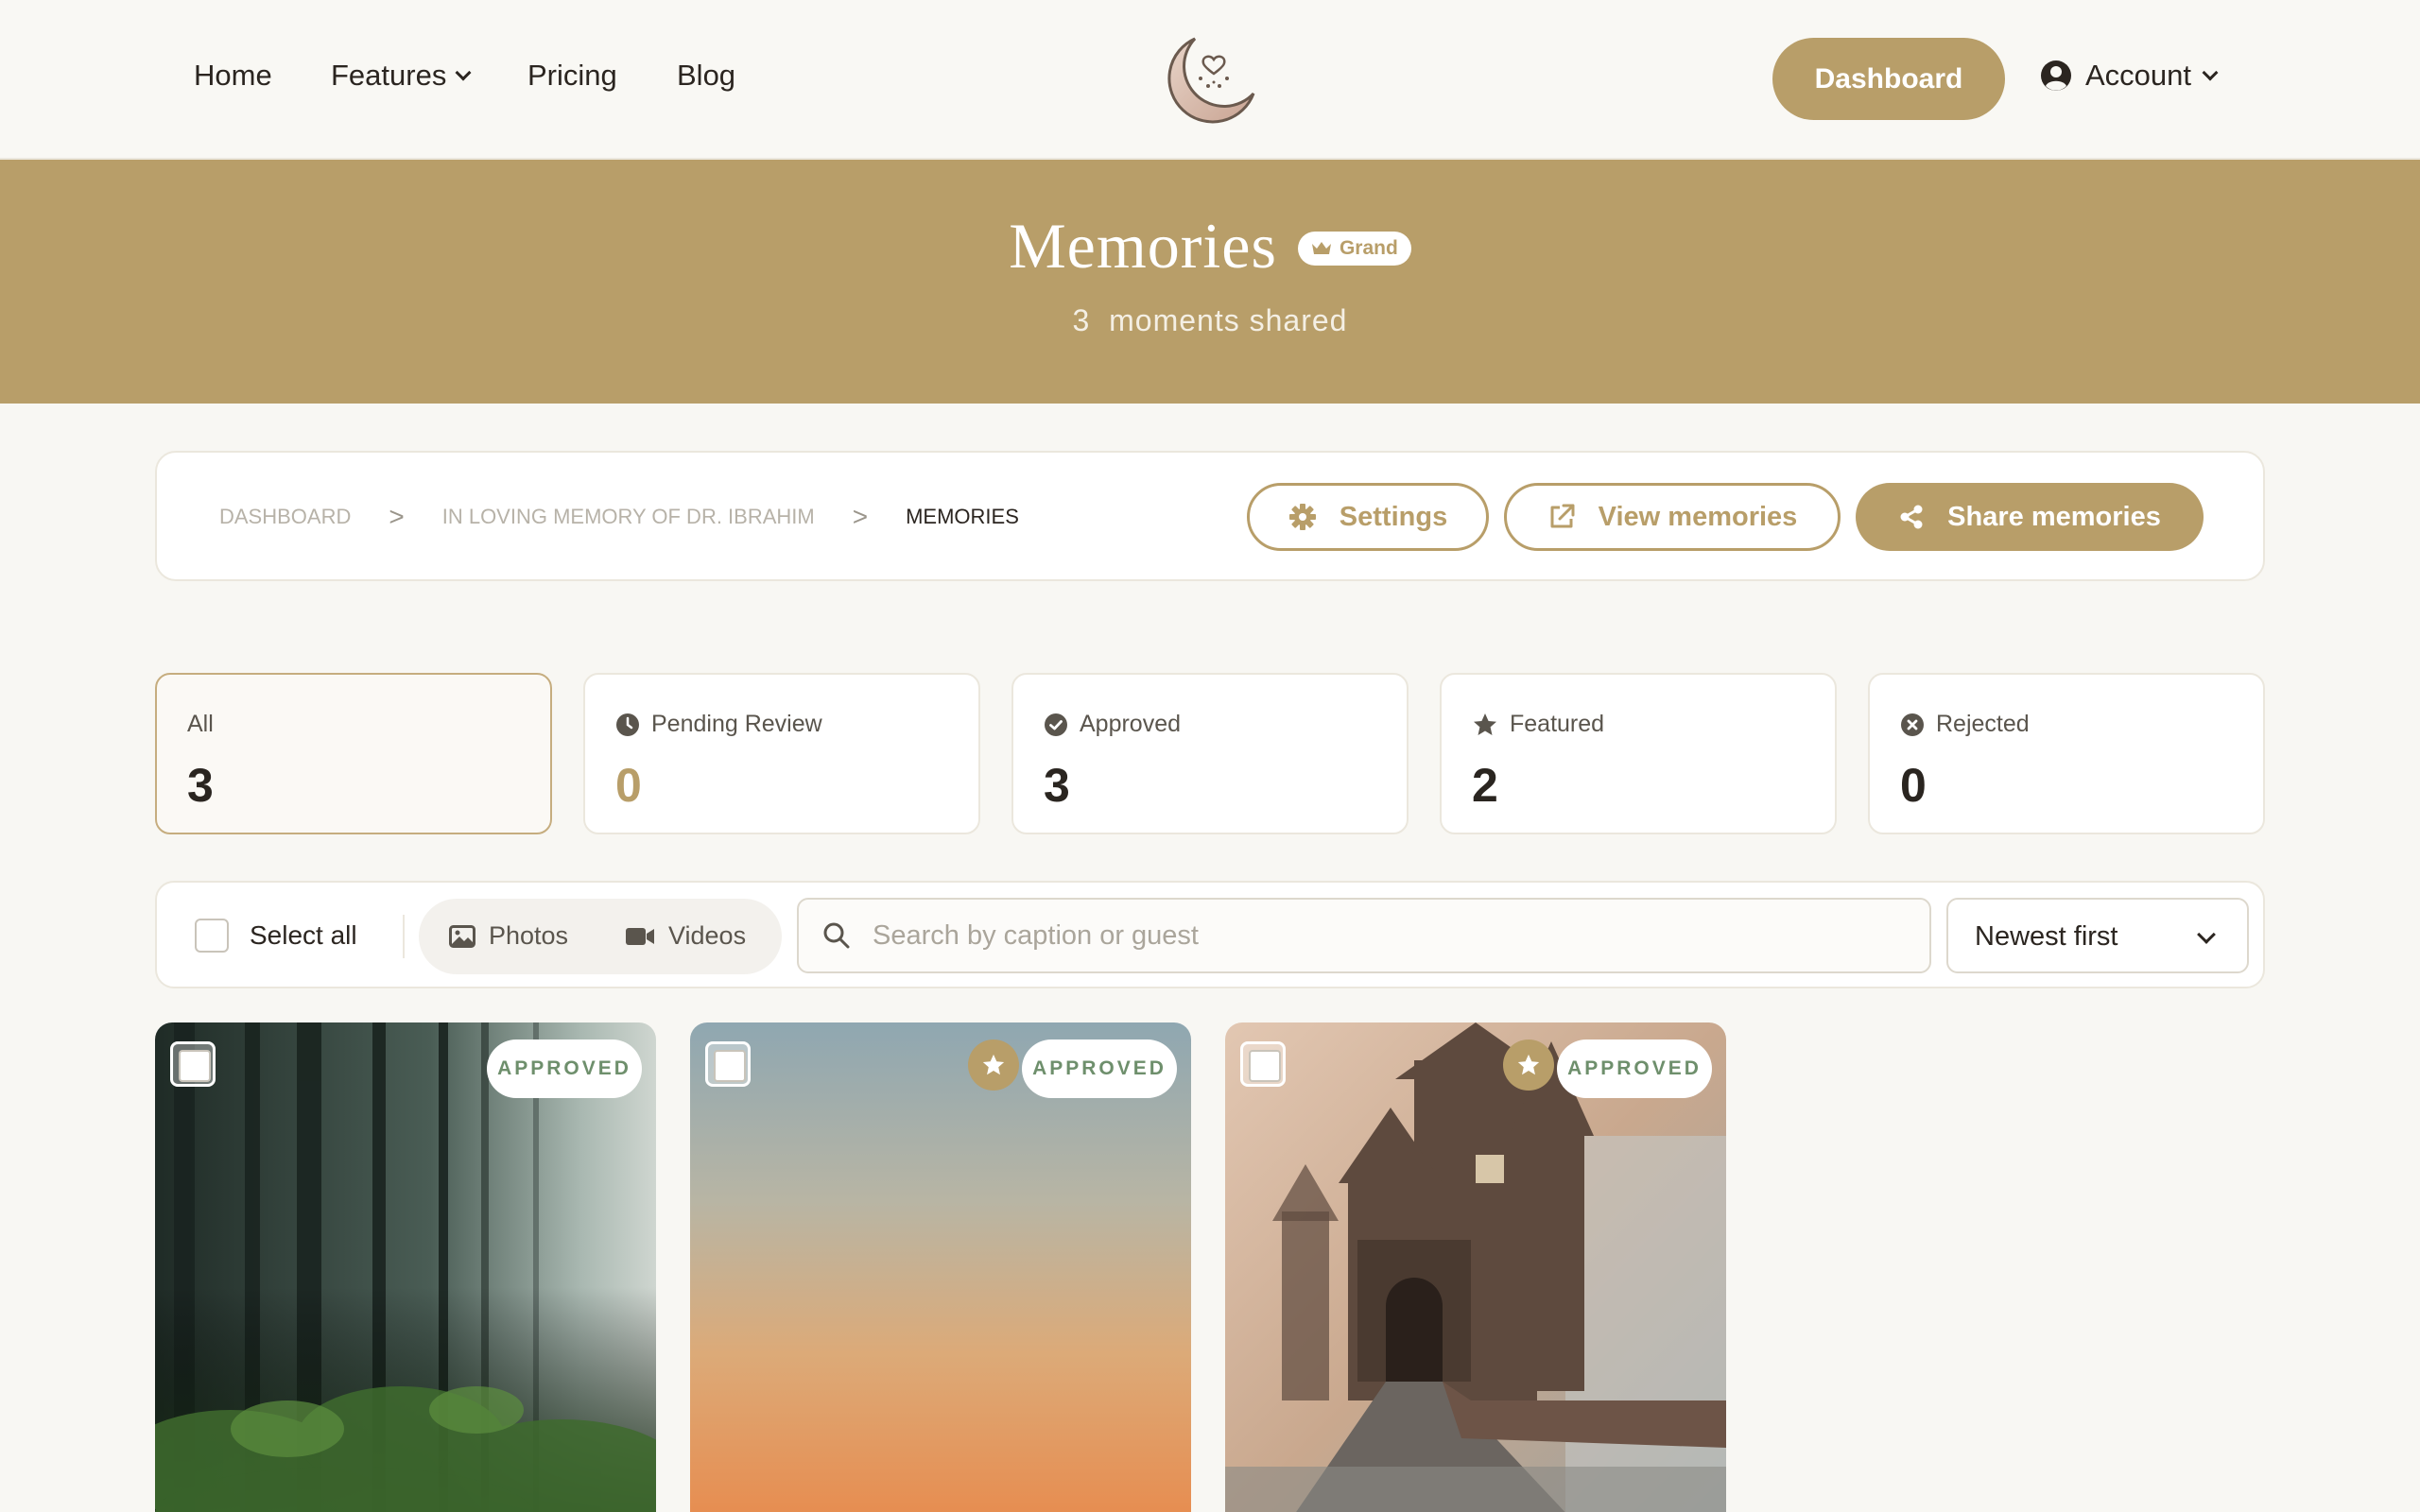 This screenshot has width=2420, height=1512. I want to click on nav-pricing-link: Pricing, so click(572, 76).